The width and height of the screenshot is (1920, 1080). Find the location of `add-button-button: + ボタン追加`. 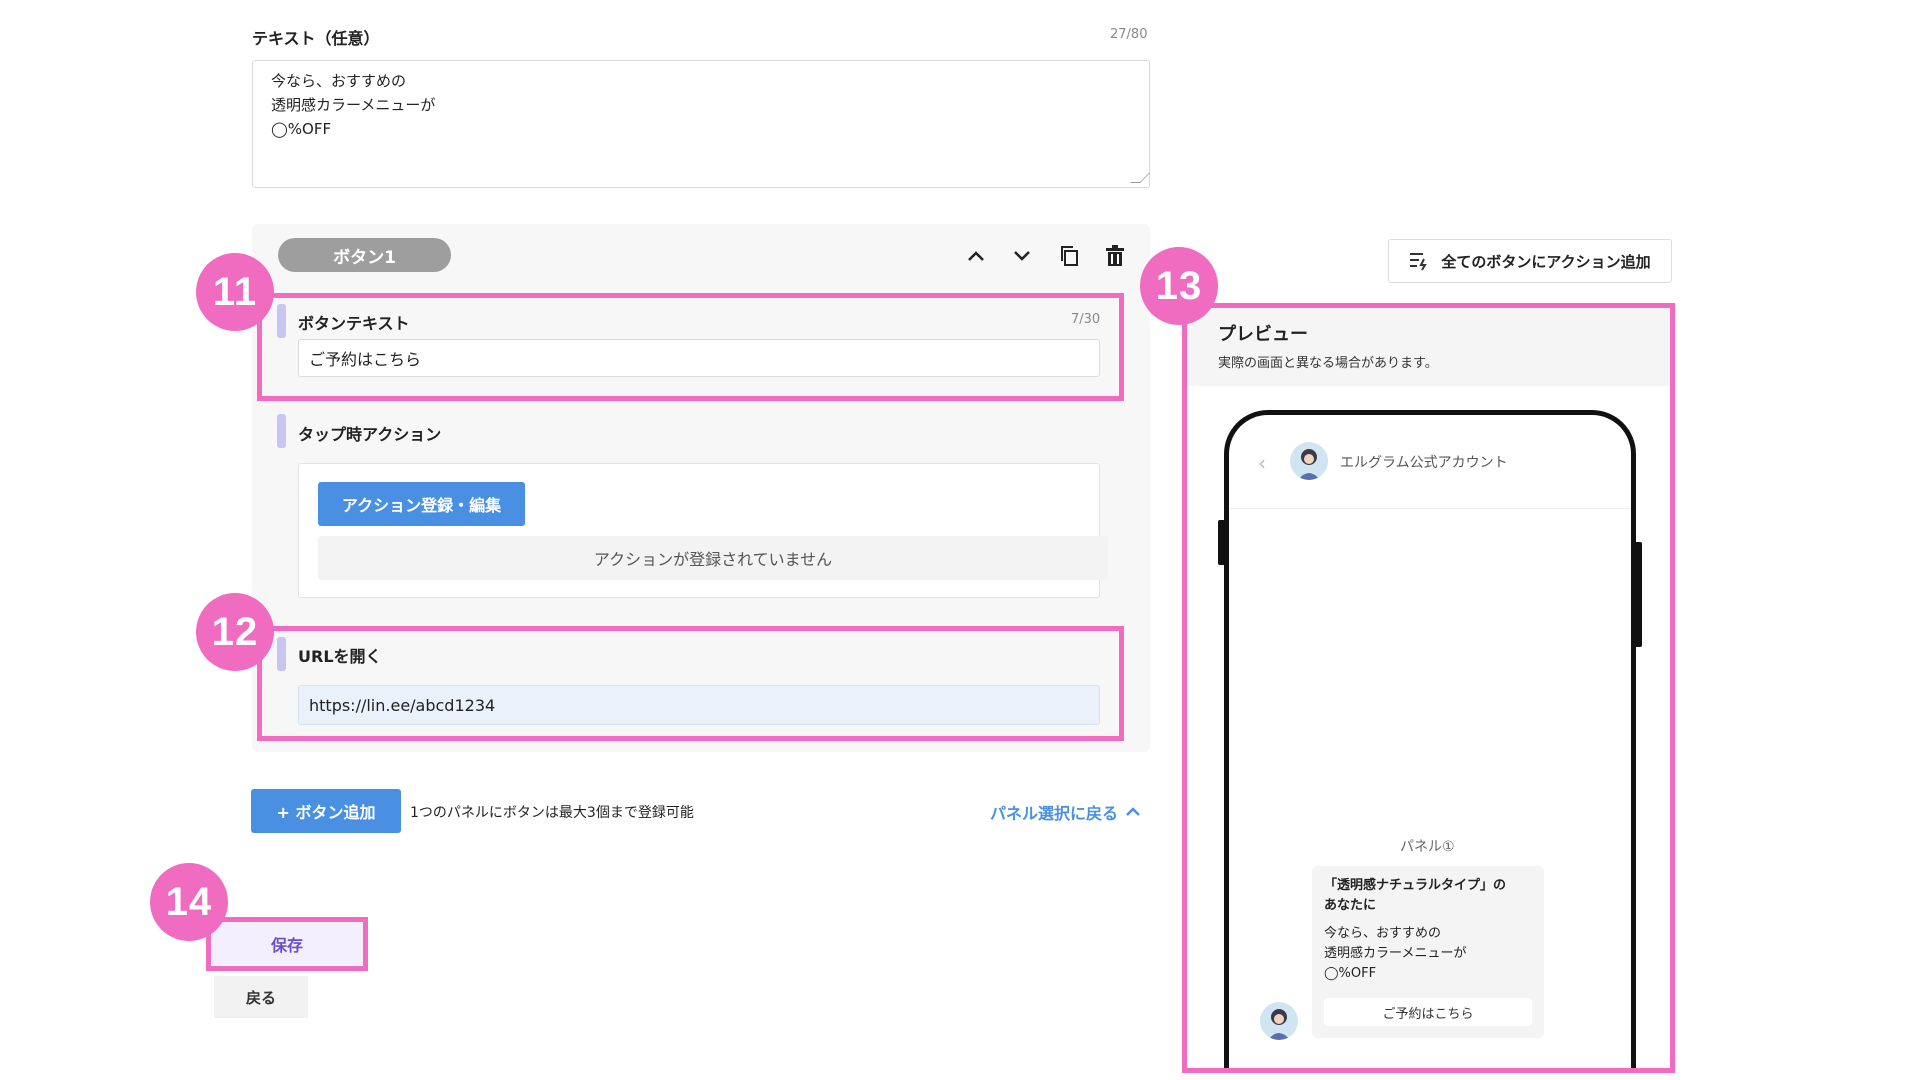

add-button-button: + ボタン追加 is located at coordinates (326, 811).